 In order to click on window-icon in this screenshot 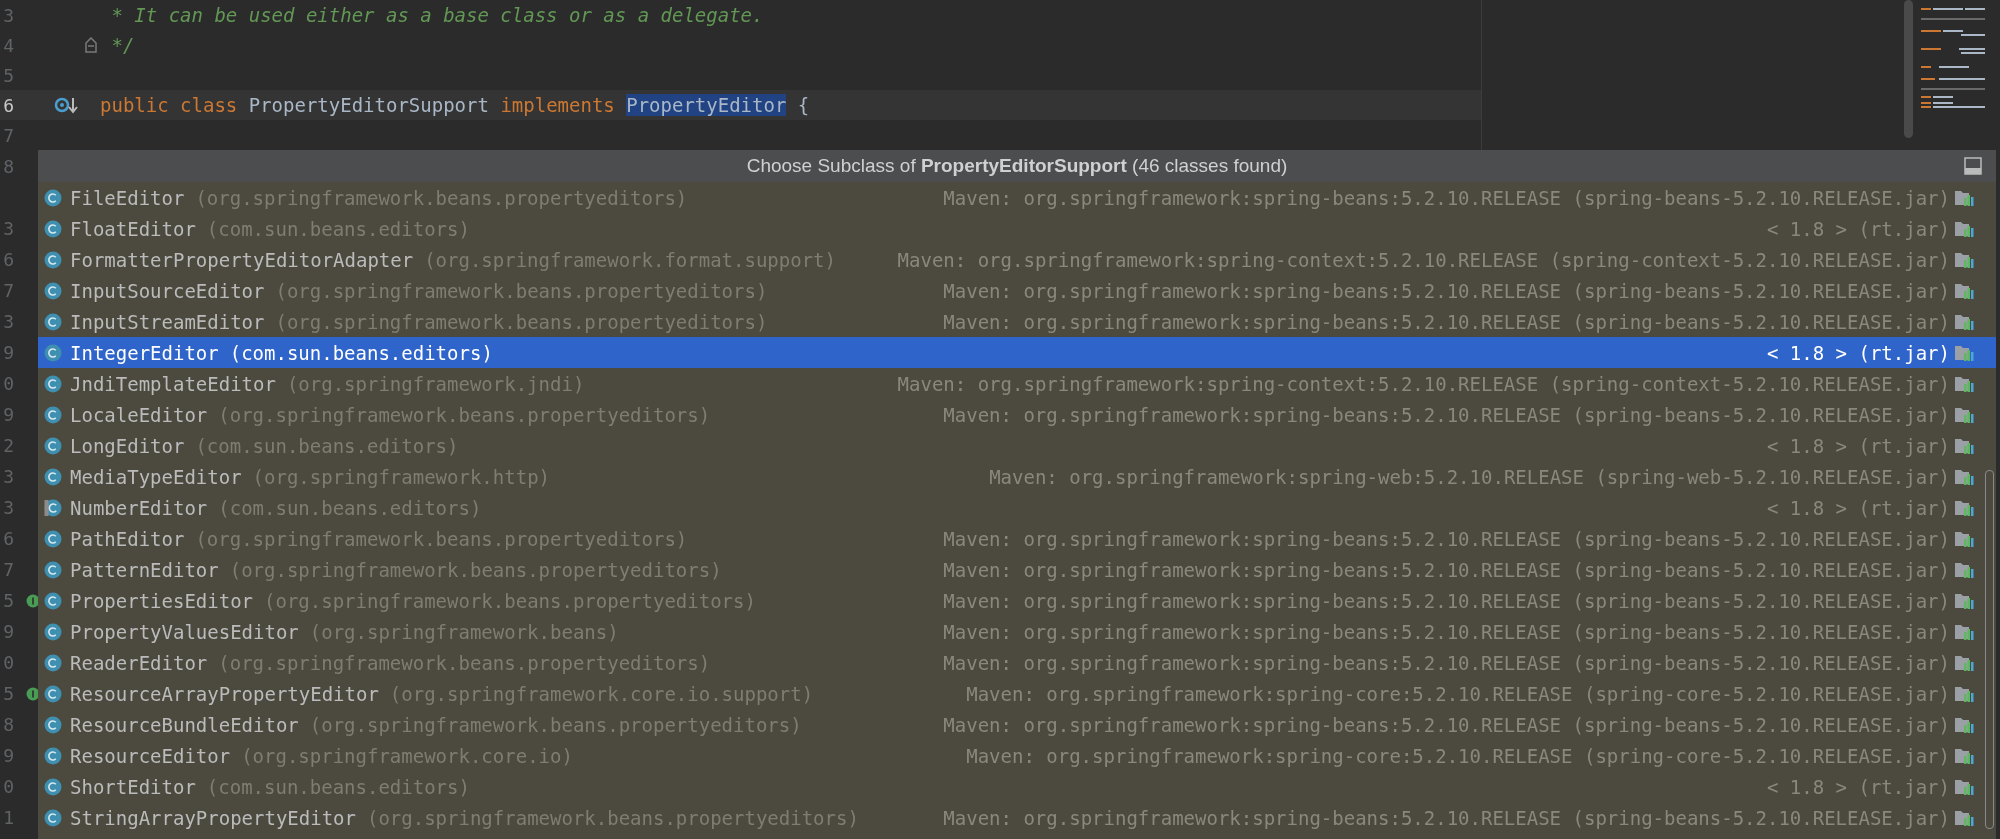, I will do `click(1973, 166)`.